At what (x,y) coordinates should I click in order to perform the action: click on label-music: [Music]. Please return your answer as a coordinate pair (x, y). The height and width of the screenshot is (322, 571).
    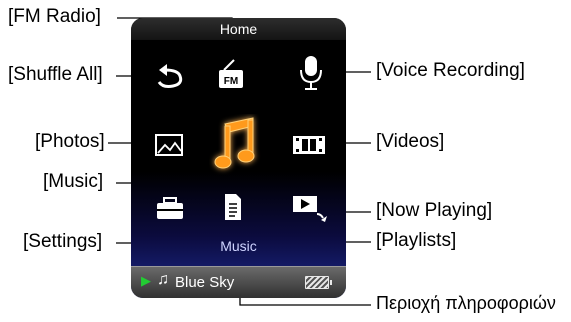
    Looking at the image, I should click on (73, 181).